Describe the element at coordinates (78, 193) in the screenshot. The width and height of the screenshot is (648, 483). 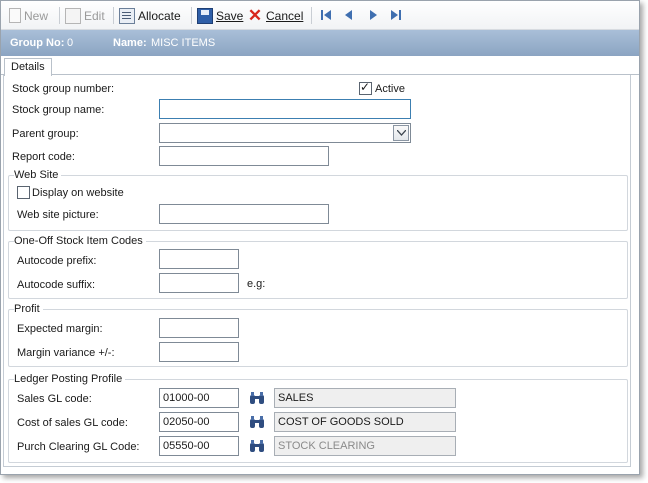
I see `display-on-website-label: Display on website` at that location.